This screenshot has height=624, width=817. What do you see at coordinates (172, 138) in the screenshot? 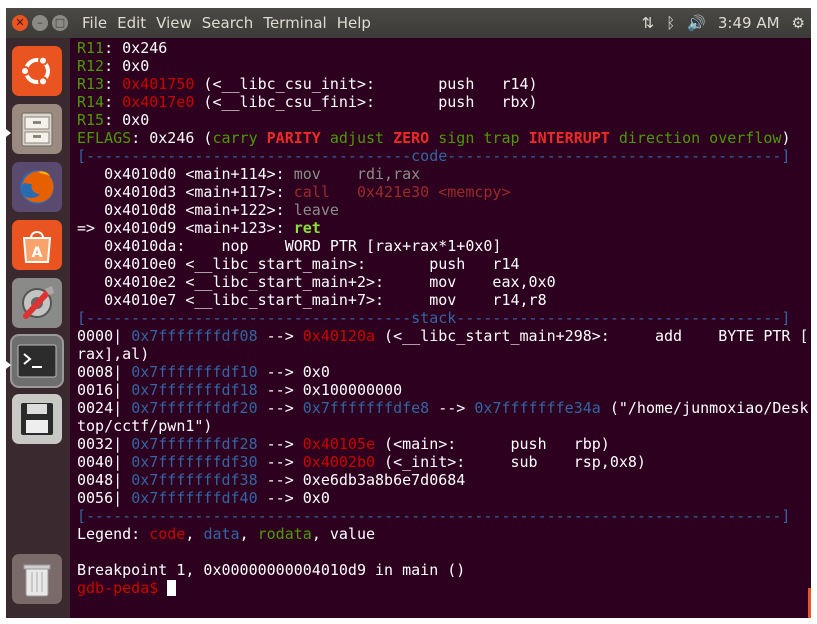
I see `terminal-text: : 0x246 (` at bounding box center [172, 138].